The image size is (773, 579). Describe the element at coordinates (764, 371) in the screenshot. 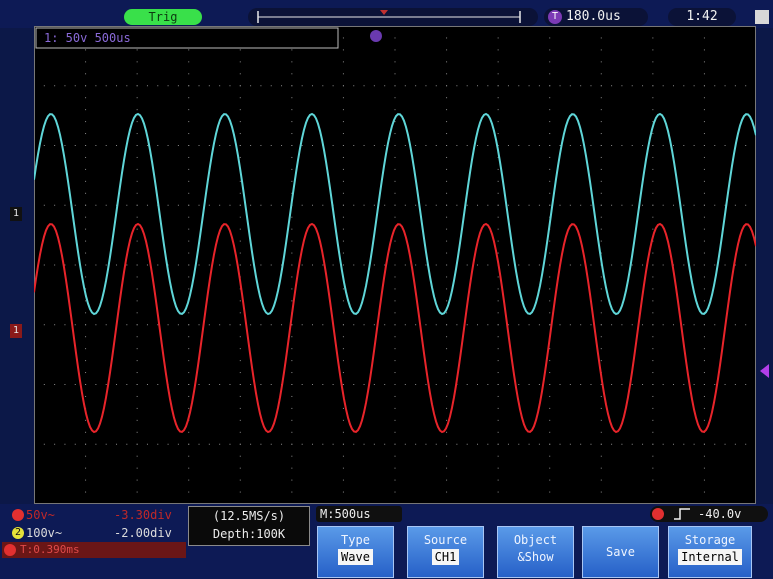

I see `trigger-level-marker` at that location.